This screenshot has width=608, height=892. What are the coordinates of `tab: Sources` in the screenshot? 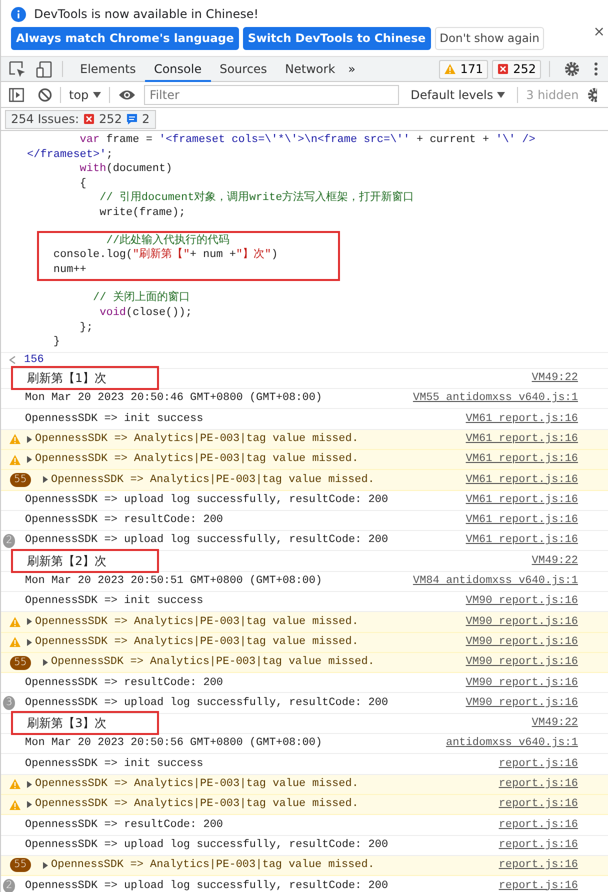 It's located at (243, 69).